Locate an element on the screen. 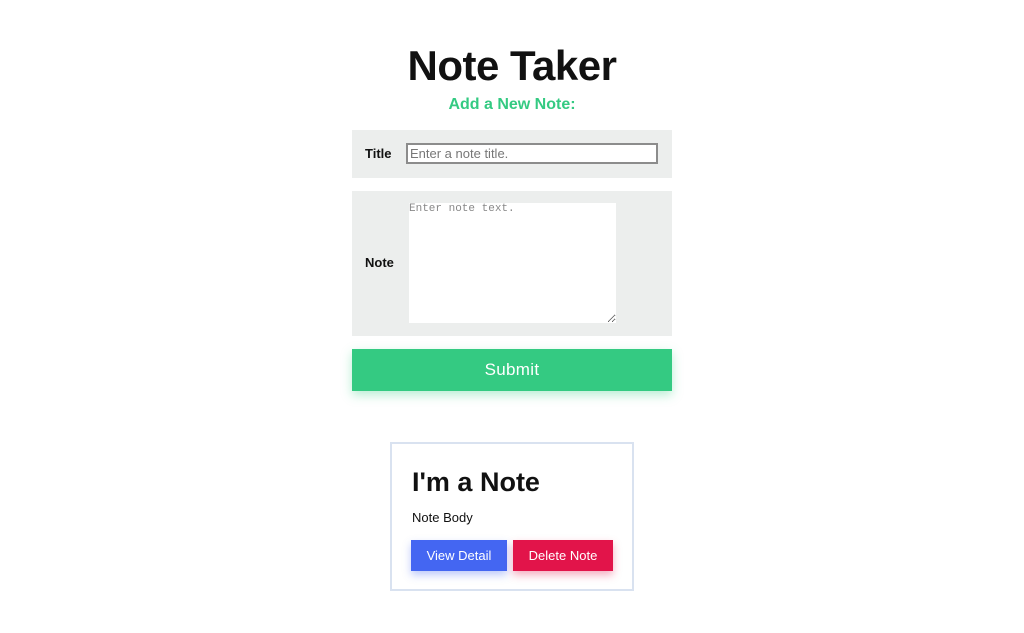 The image size is (1024, 633). view-detail-button: View Detail is located at coordinates (459, 555).